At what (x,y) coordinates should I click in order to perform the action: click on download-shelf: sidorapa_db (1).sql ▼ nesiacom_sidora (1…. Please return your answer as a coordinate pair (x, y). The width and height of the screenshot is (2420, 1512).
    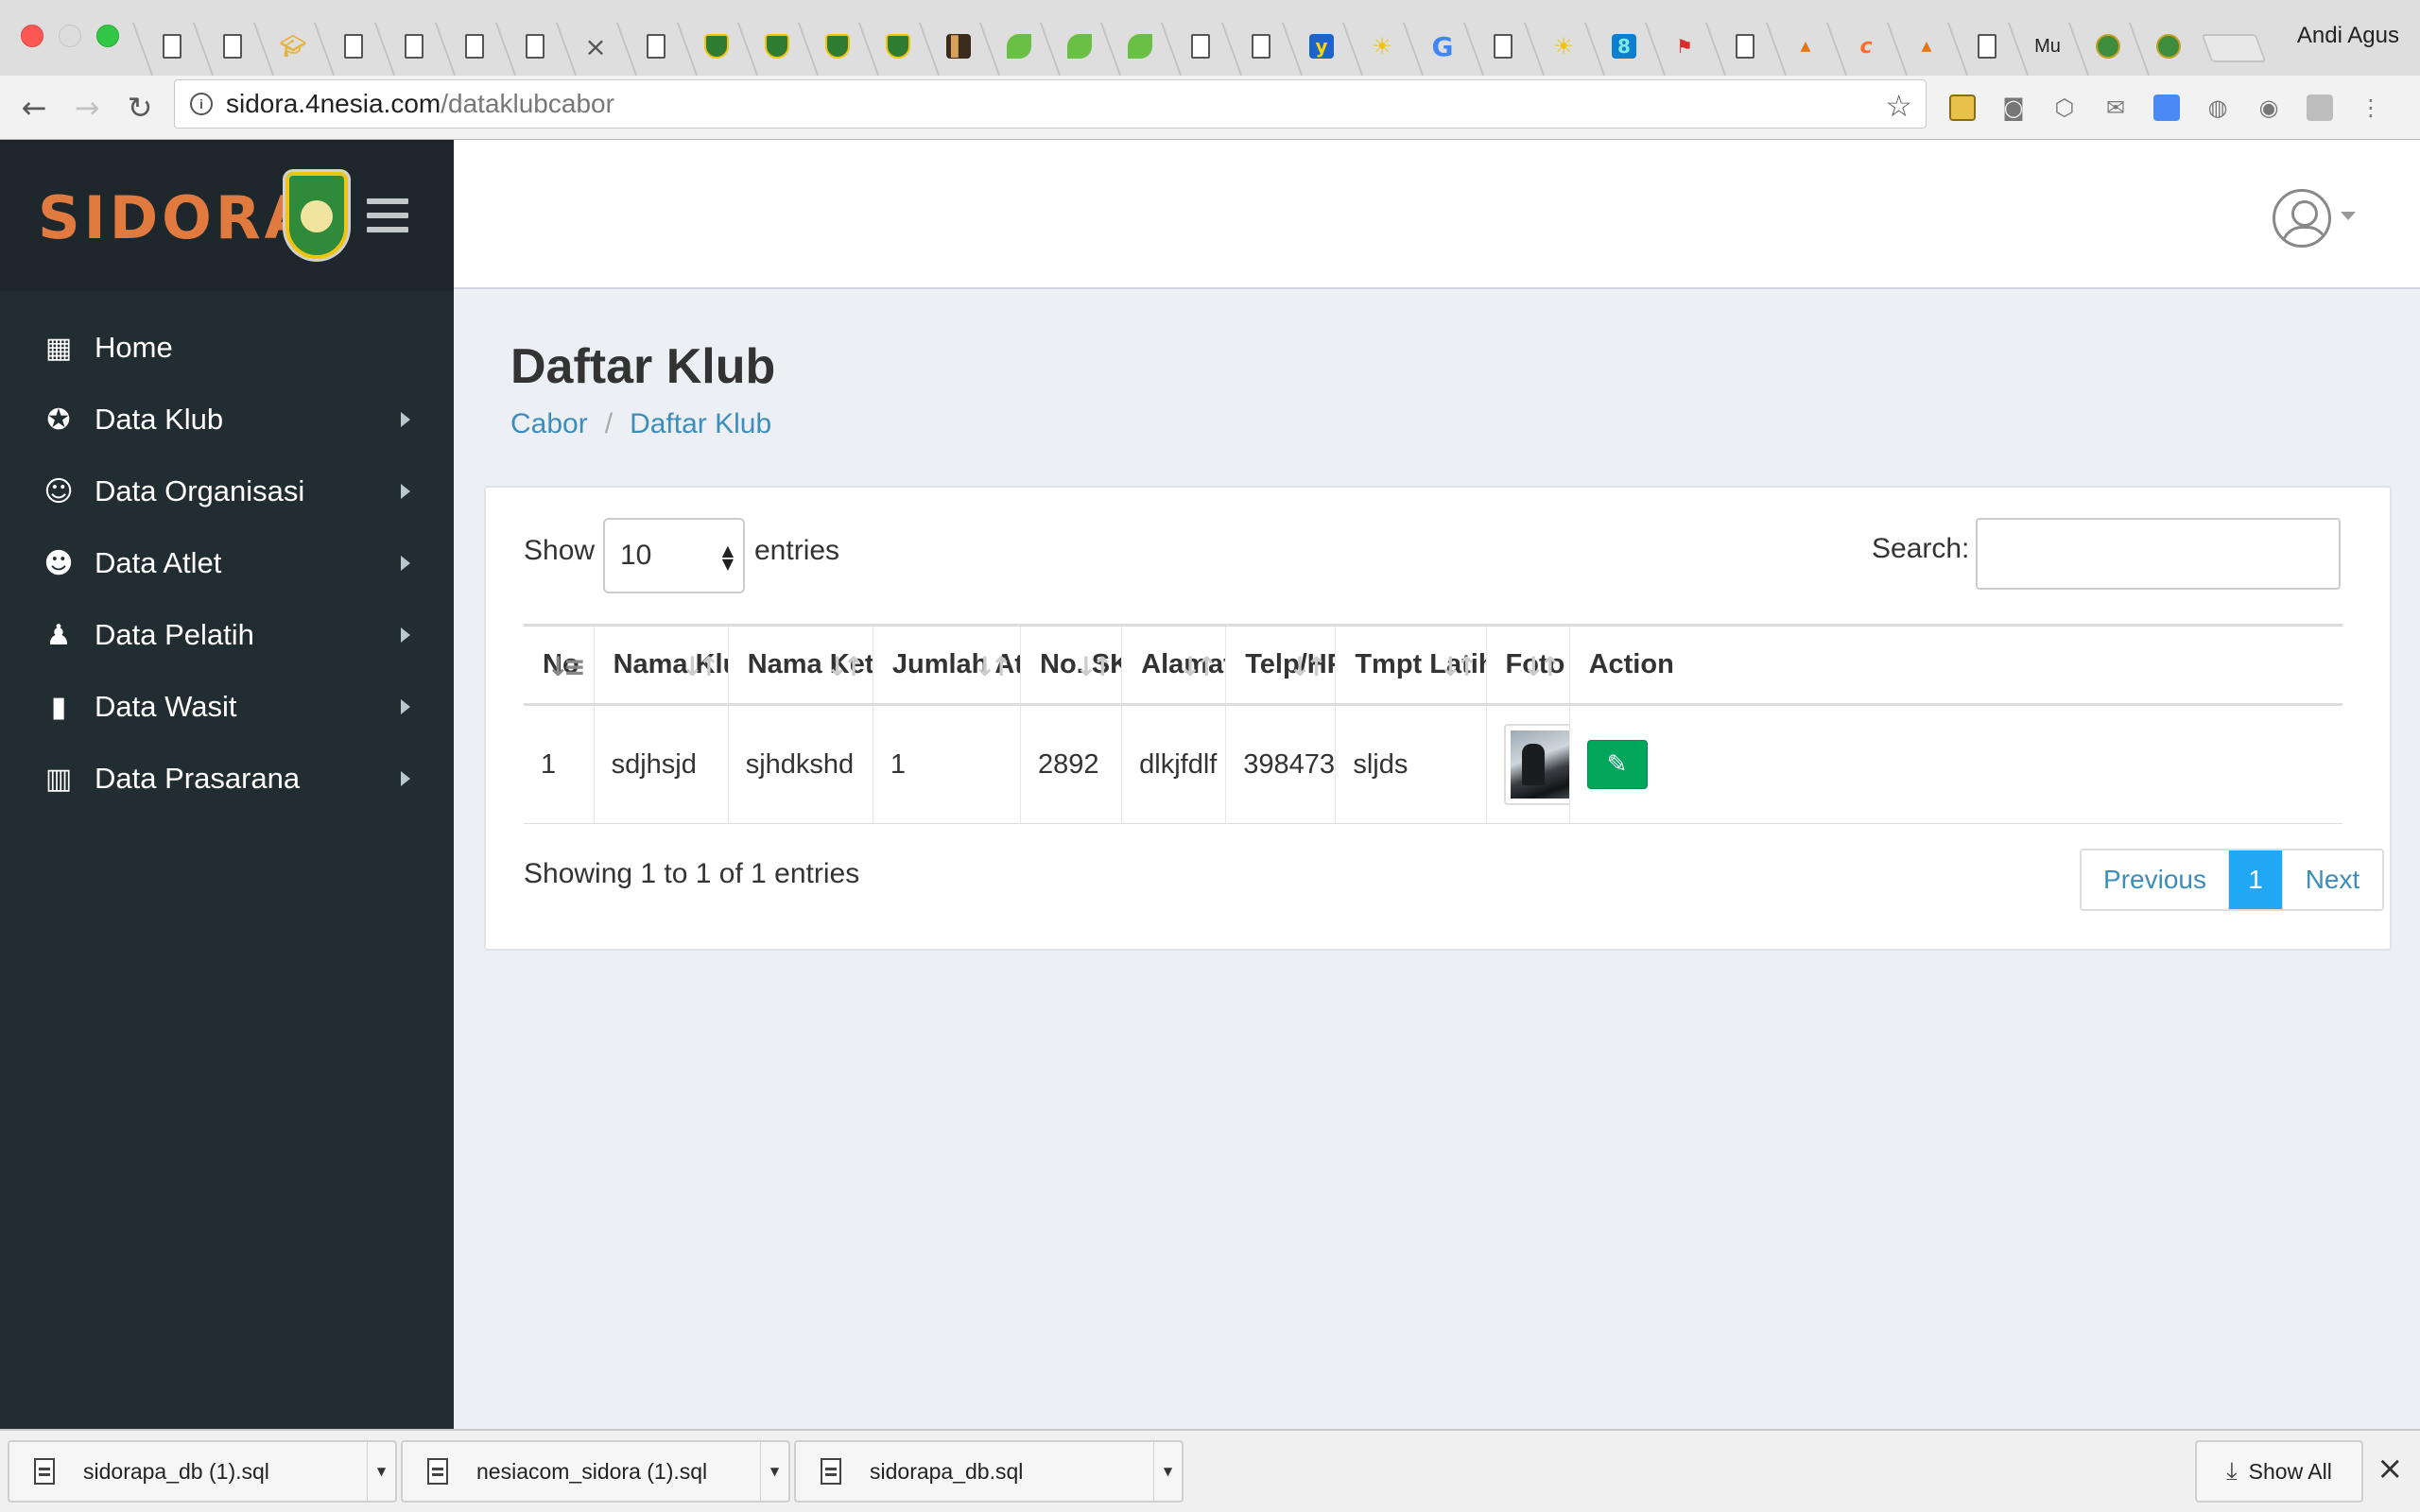
    Looking at the image, I should click on (1210, 1470).